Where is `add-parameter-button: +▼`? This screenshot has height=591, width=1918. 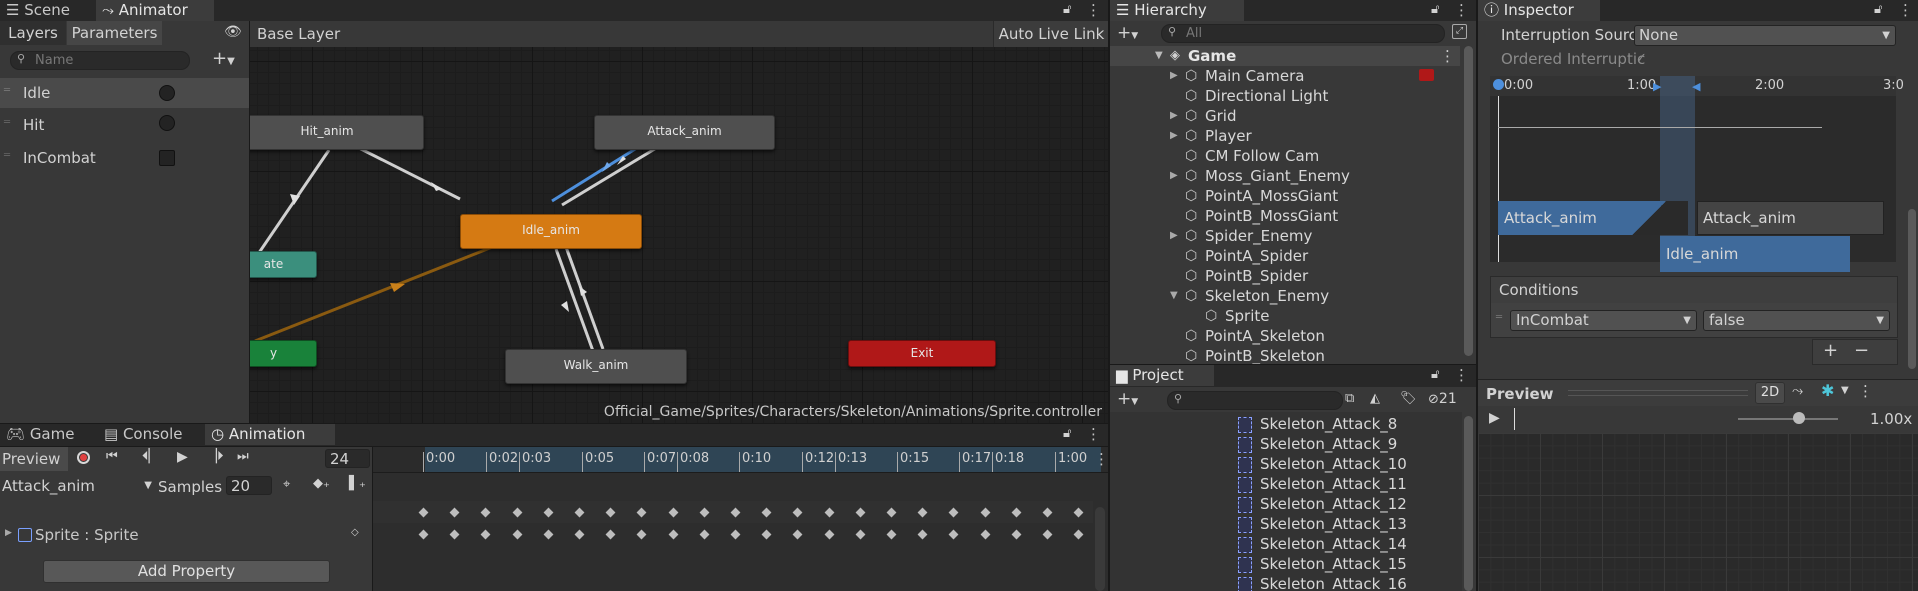 add-parameter-button: +▼ is located at coordinates (223, 58).